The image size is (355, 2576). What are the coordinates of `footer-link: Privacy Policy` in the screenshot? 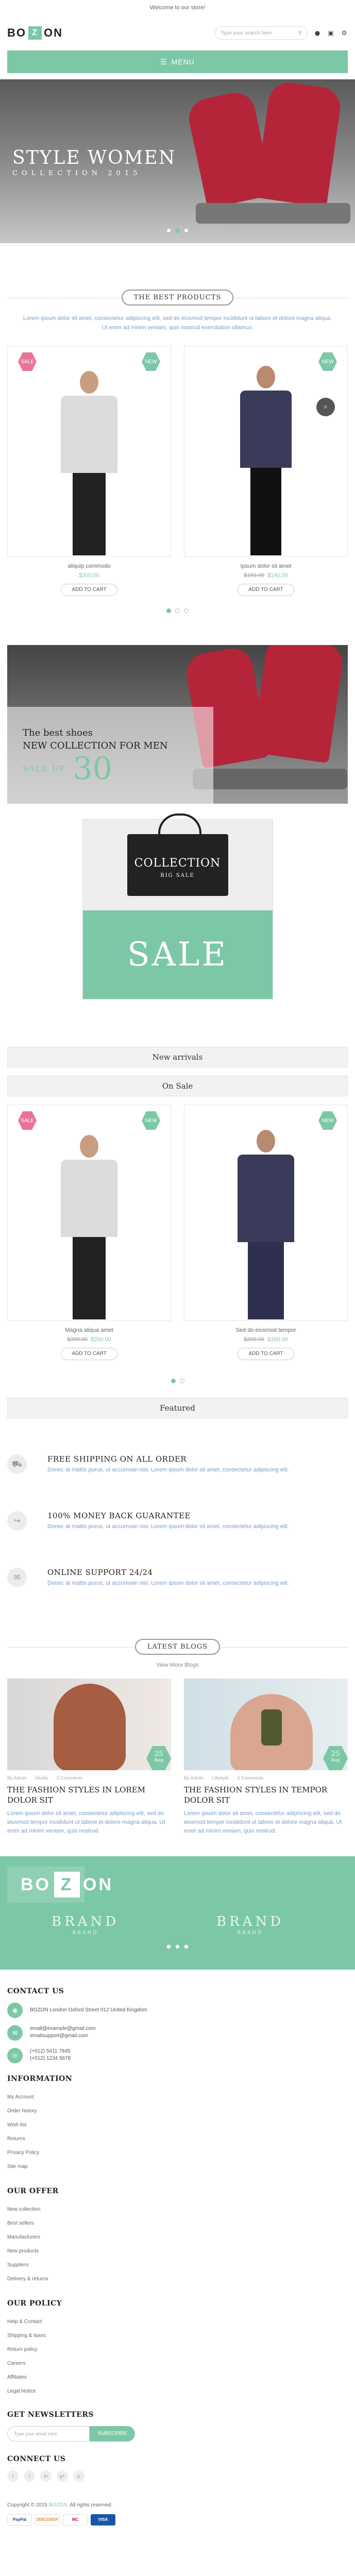 It's located at (177, 2153).